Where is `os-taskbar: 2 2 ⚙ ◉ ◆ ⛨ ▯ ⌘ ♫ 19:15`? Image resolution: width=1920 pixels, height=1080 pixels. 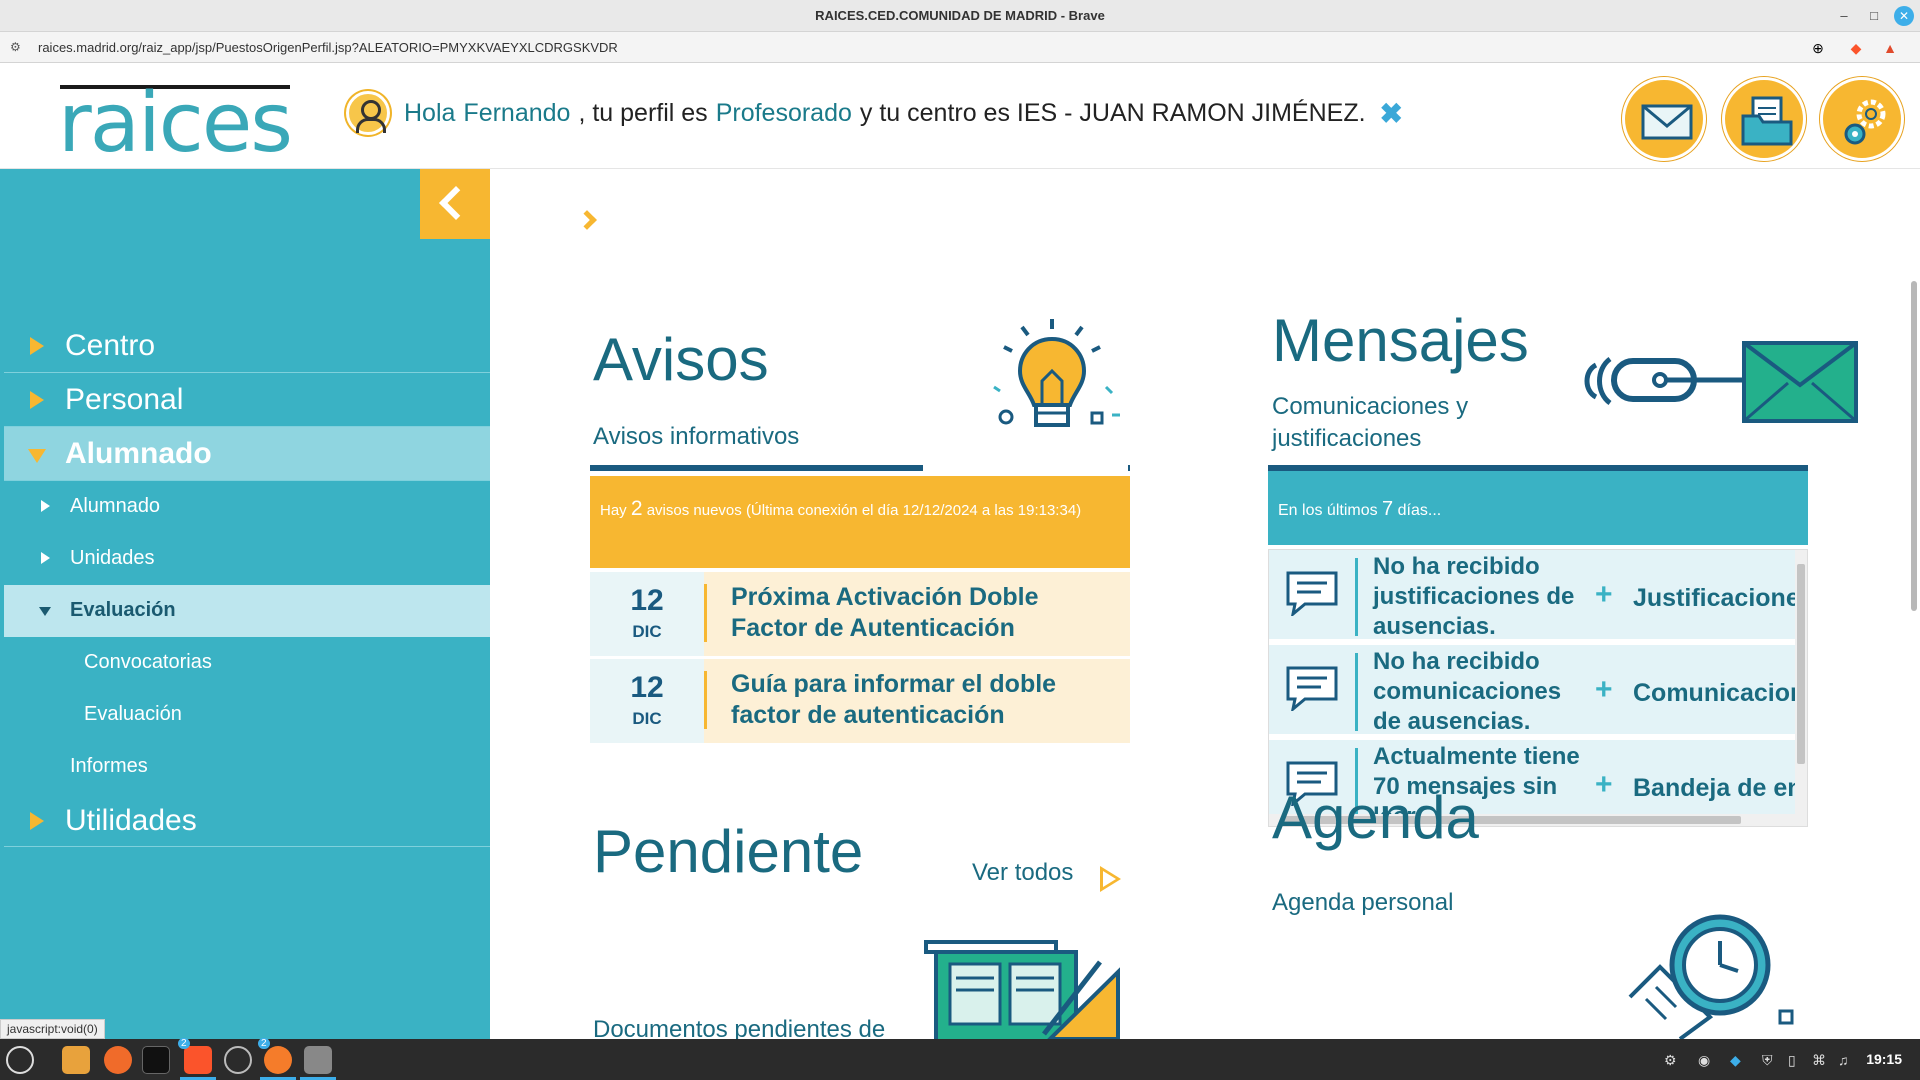 os-taskbar: 2 2 ⚙ ◉ ◆ ⛨ ▯ ⌘ ♫ 19:15 is located at coordinates (960, 1059).